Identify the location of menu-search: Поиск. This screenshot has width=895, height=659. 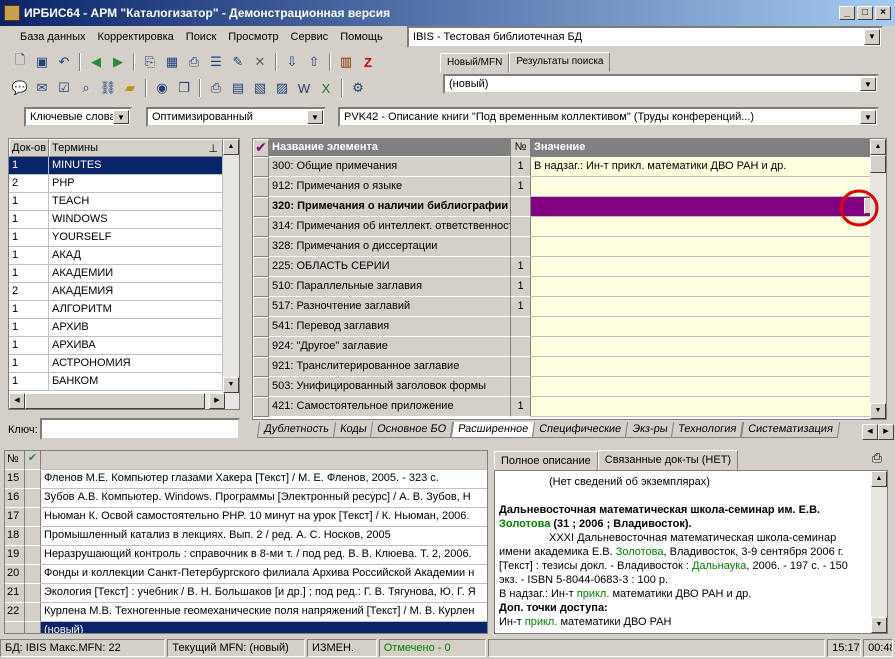
(201, 37).